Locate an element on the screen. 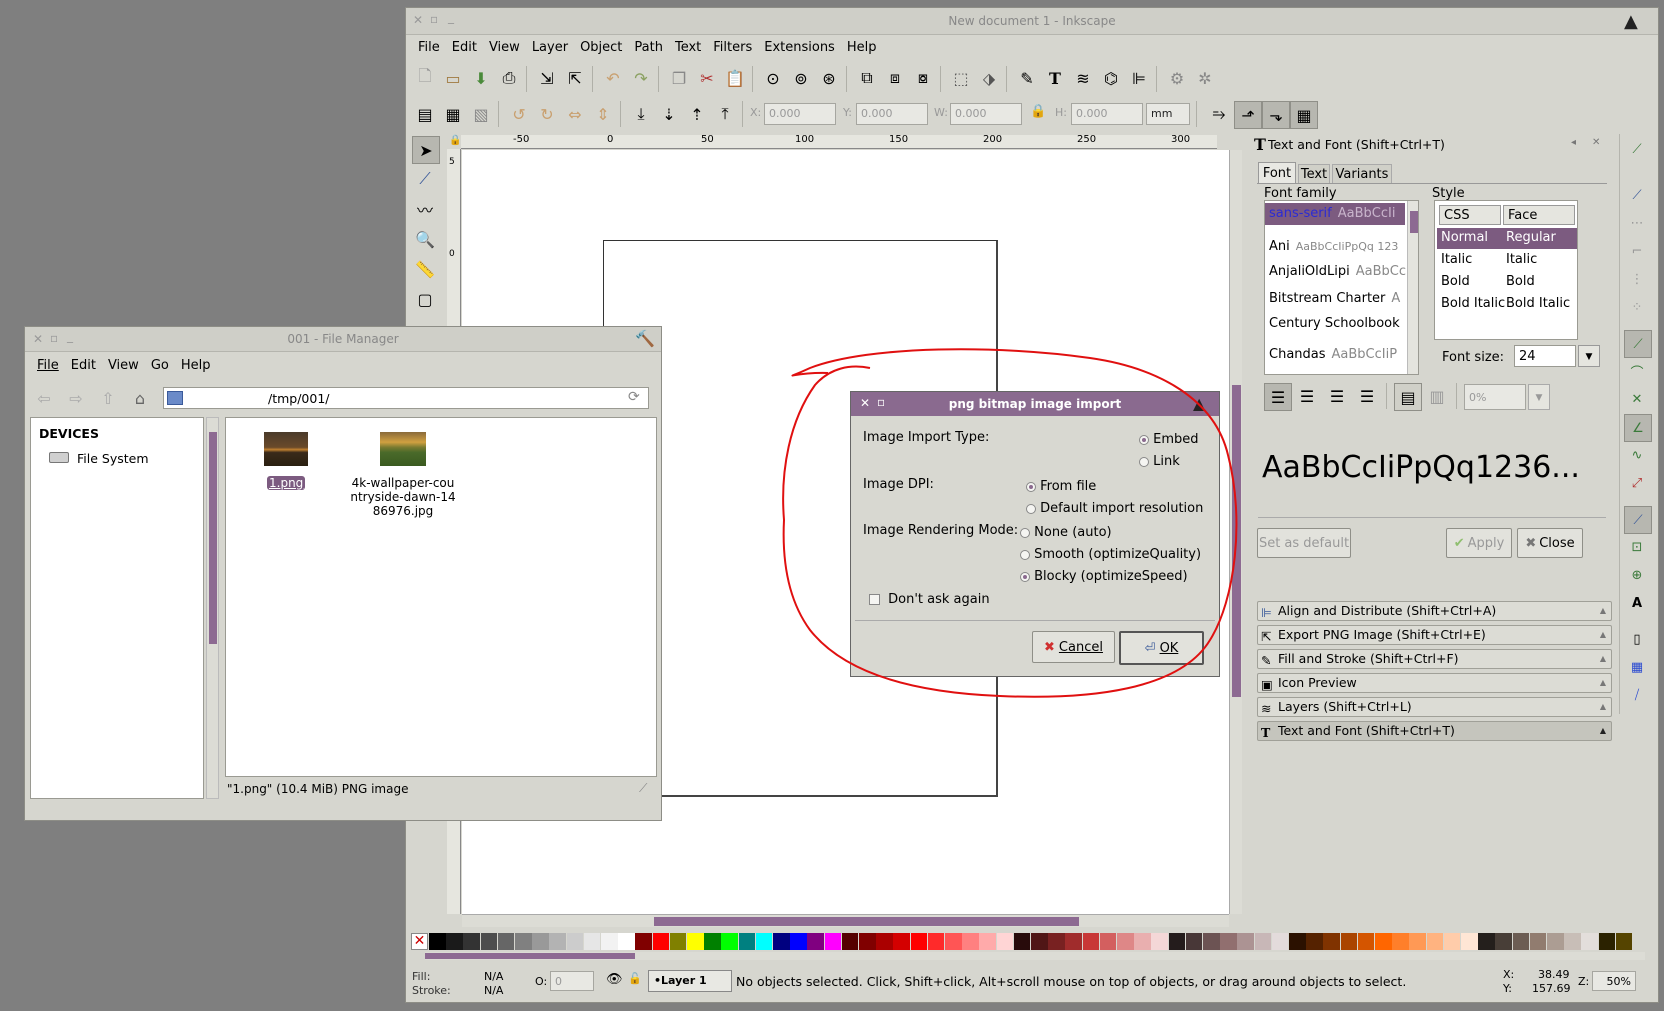 The image size is (1664, 1011). red-circle-annotation is located at coordinates (1010, 523).